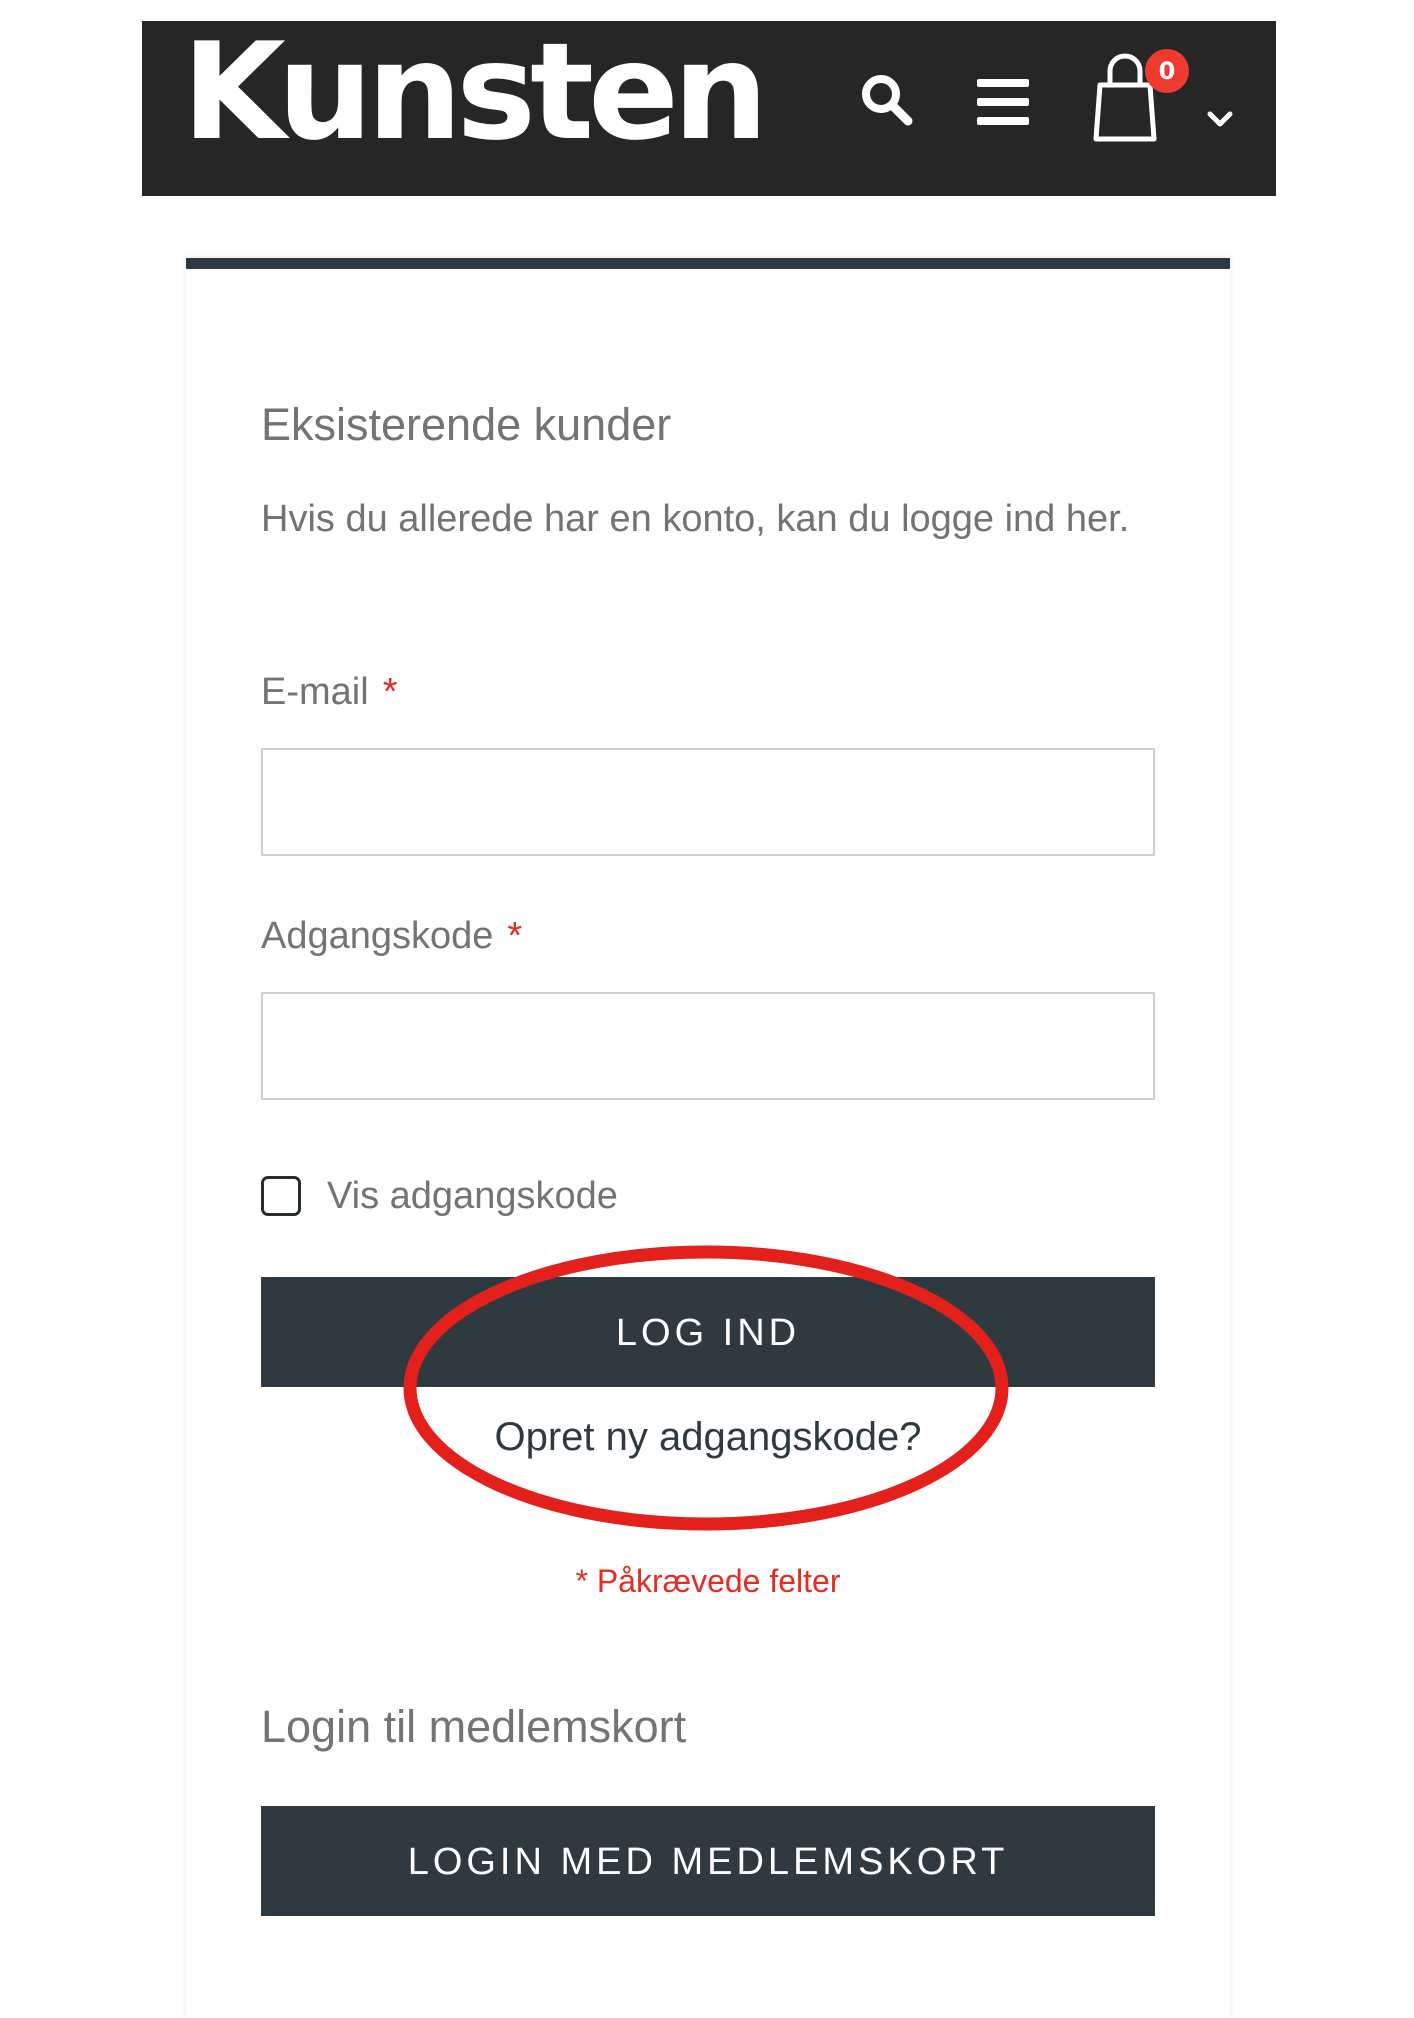 The image size is (1414, 2018). I want to click on password-field, so click(708, 1046).